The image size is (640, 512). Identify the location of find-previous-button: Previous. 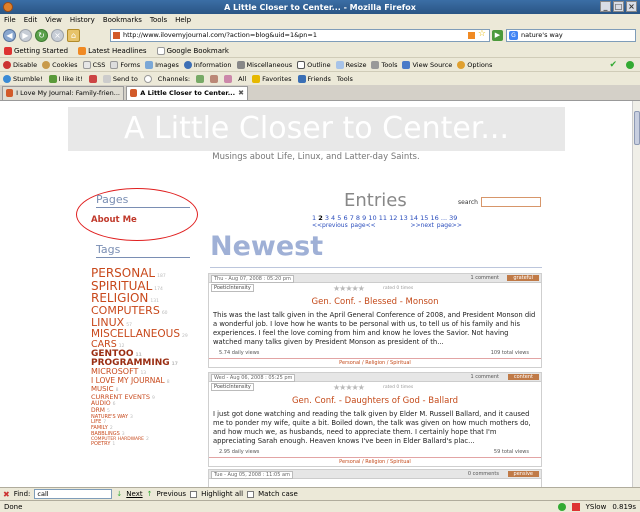
(171, 494).